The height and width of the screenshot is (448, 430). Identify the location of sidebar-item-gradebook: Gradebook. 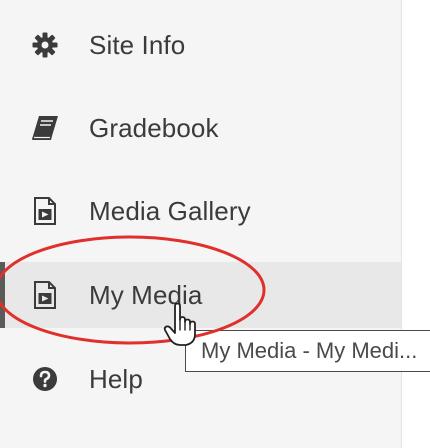
(200, 128).